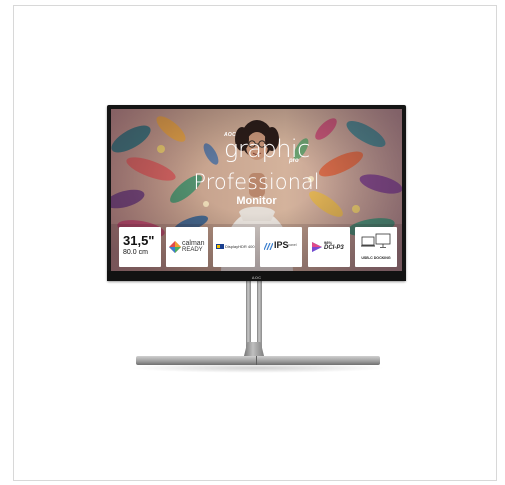 This screenshot has width=505, height=485. I want to click on badge-screen-size: 31,5" 80.0 cm, so click(140, 247).